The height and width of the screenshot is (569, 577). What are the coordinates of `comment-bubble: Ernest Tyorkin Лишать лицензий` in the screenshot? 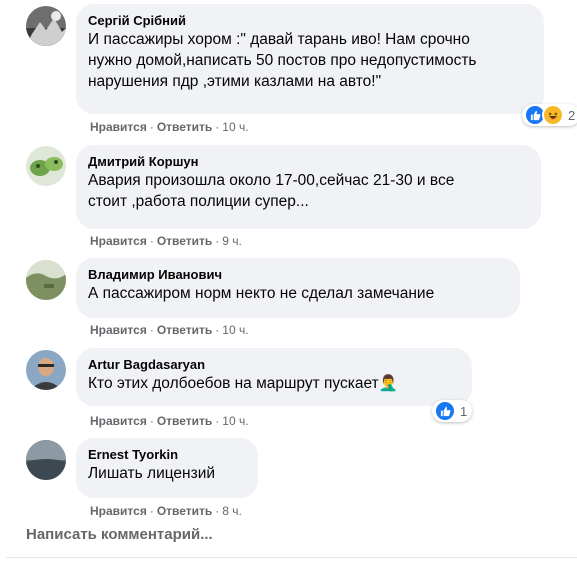 It's located at (167, 468).